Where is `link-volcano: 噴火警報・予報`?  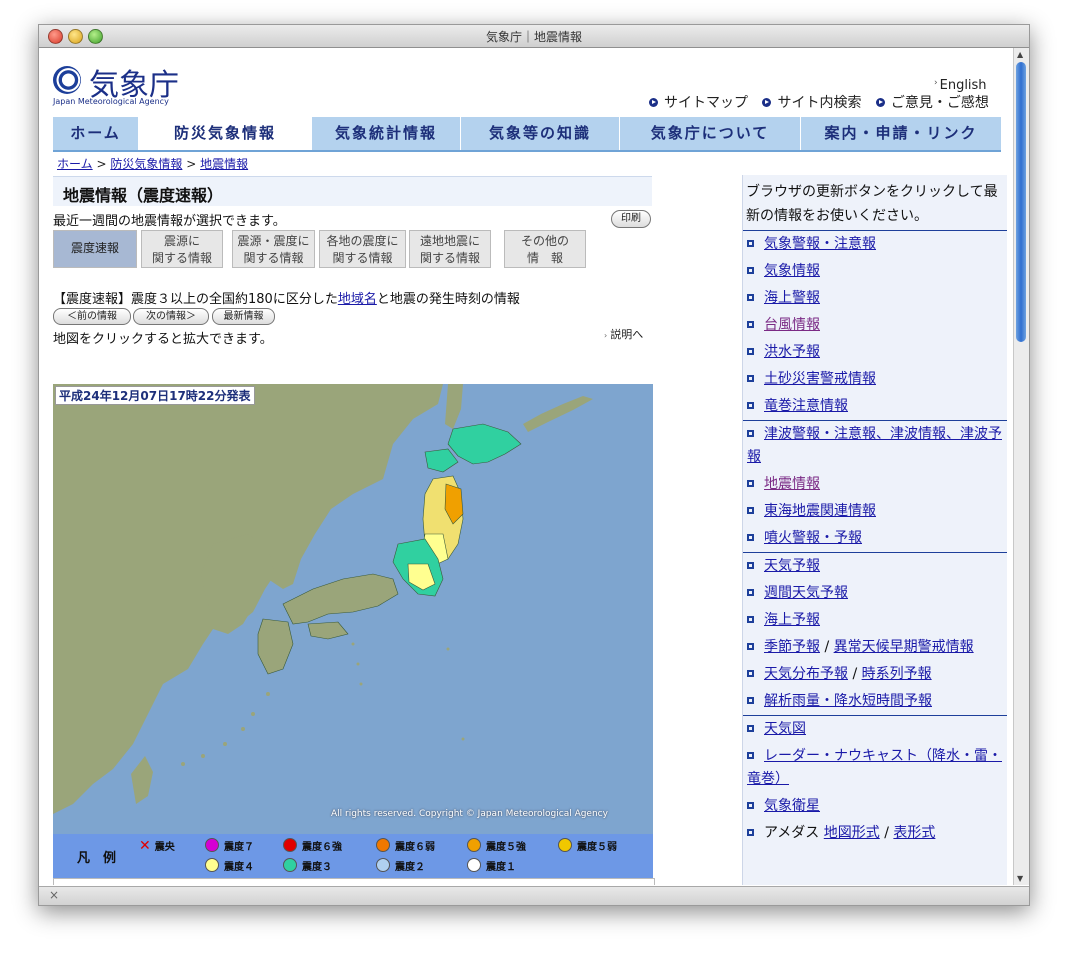 link-volcano: 噴火警報・予報 is located at coordinates (813, 538).